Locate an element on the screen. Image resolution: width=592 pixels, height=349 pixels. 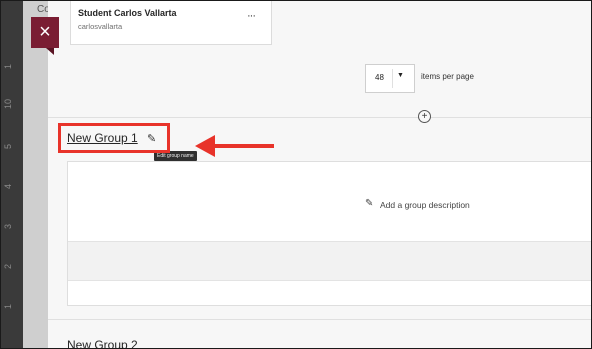
band-label: 5 is located at coordinates (8, 146).